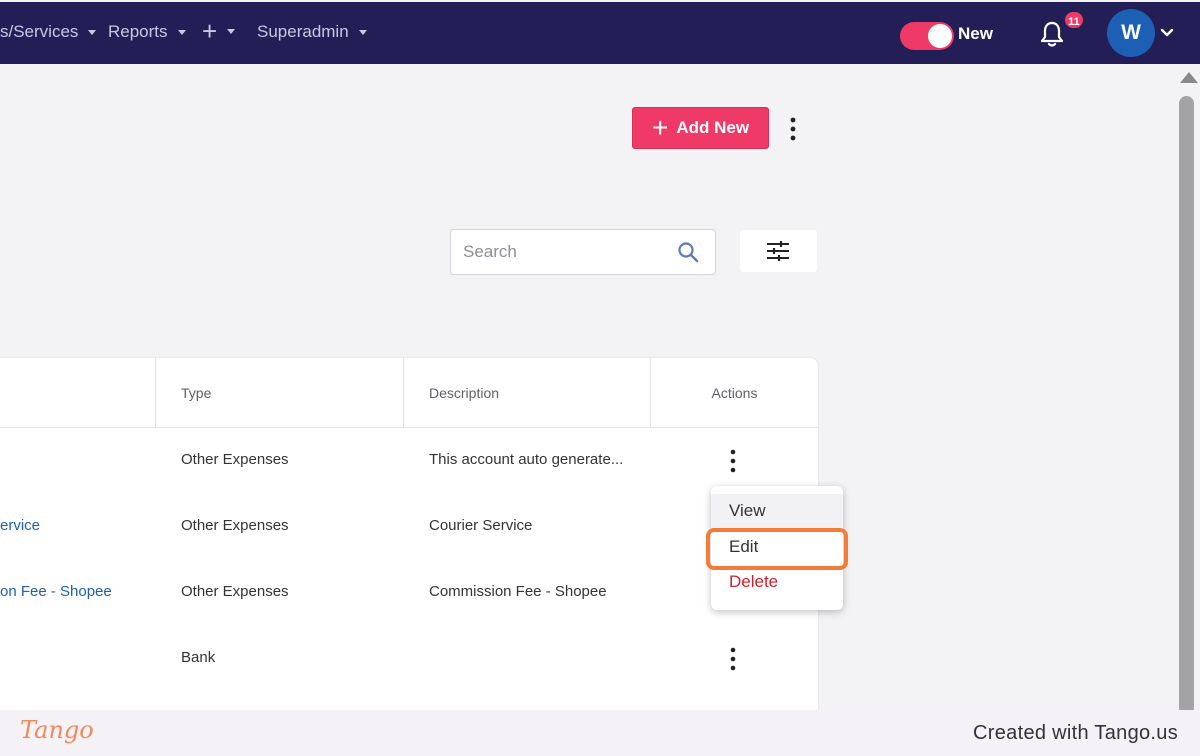 This screenshot has height=756, width=1200. Describe the element at coordinates (561, 252) in the screenshot. I see `search-input` at that location.